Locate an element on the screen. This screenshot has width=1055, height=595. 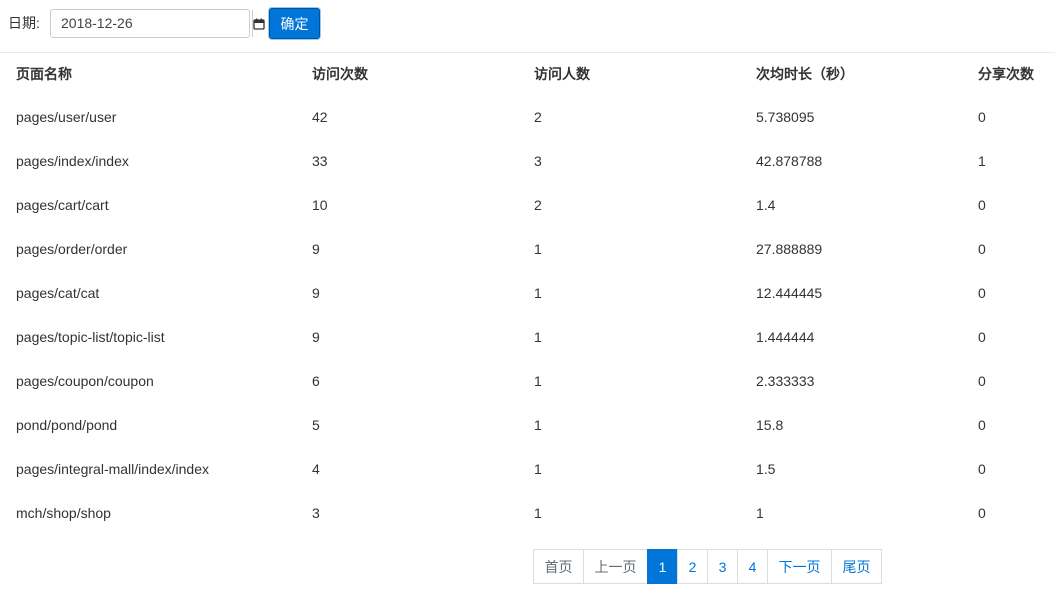
prev-page-button: 上一页 is located at coordinates (615, 566).